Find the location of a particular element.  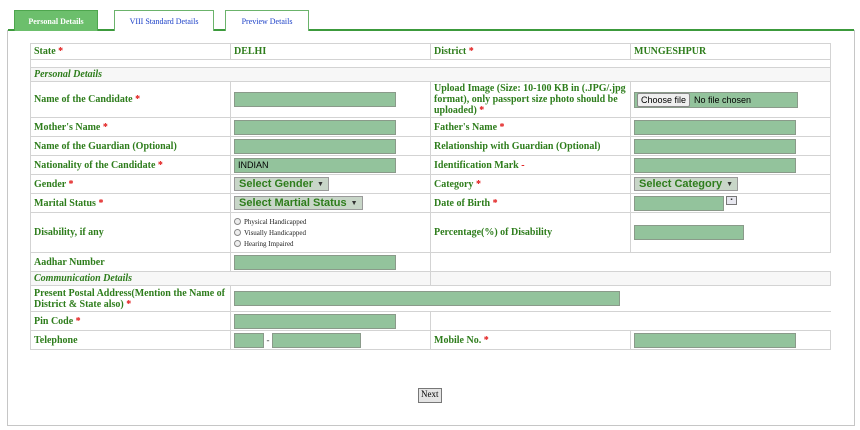

section-header-filler is located at coordinates (630, 278).